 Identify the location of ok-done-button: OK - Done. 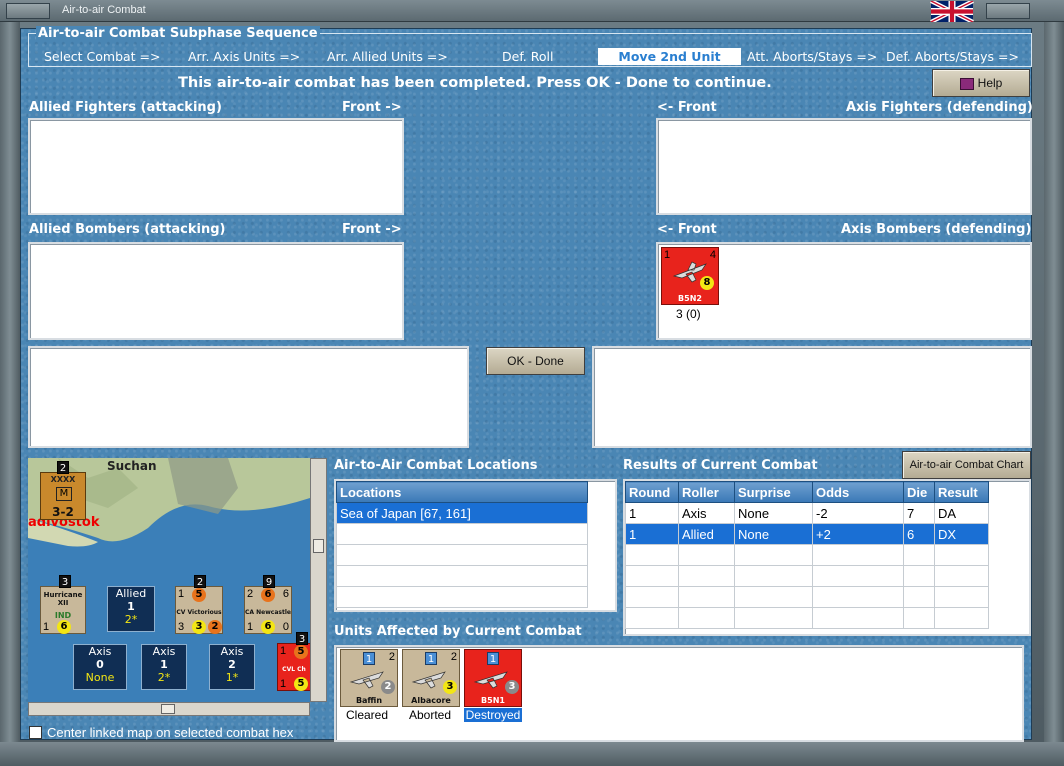
(535, 361).